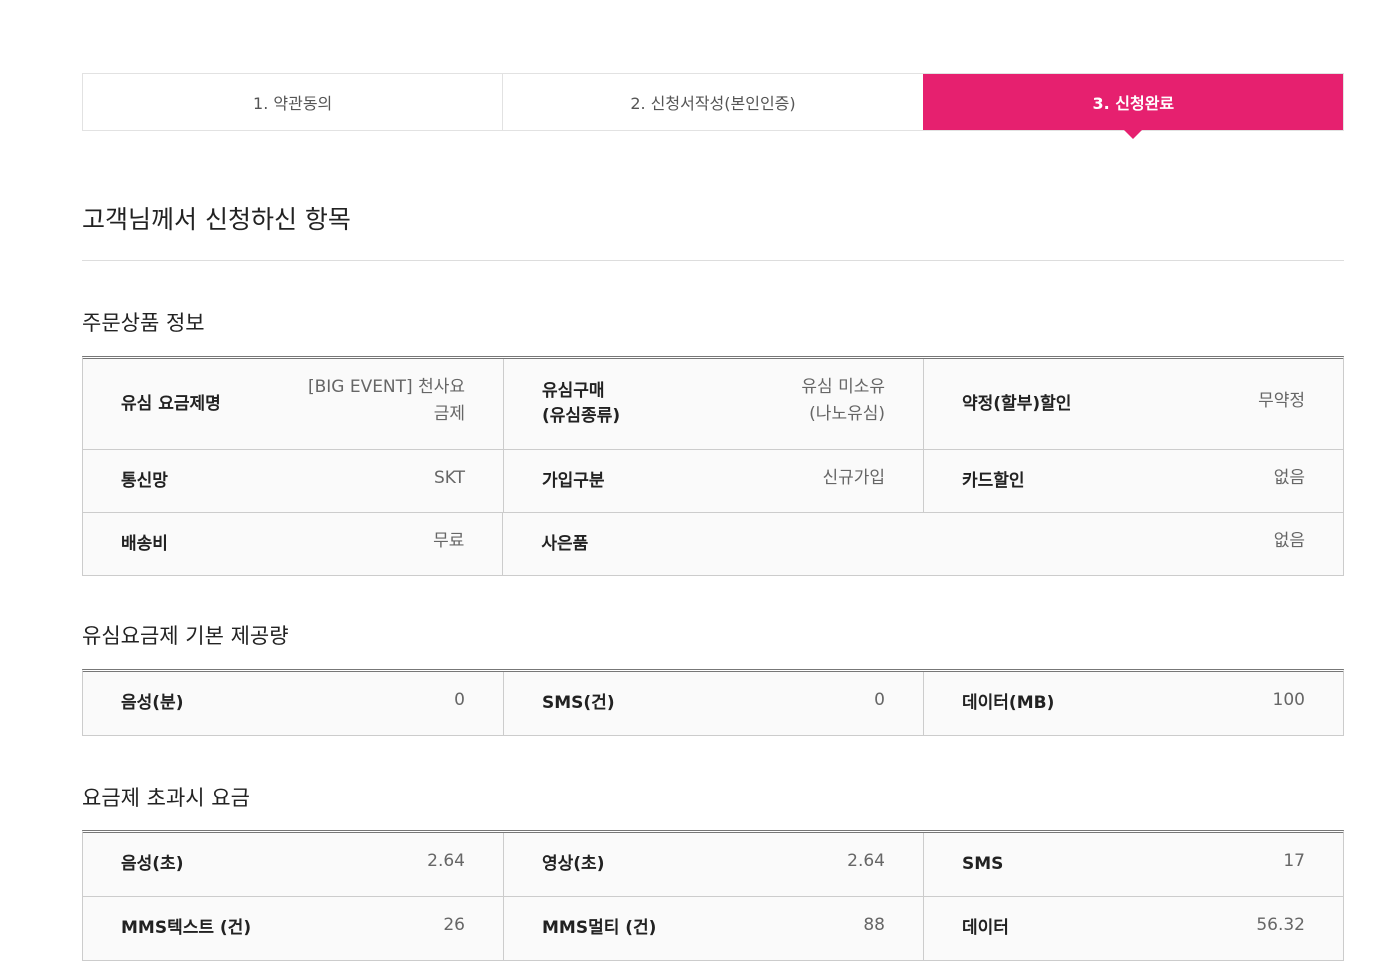 The height and width of the screenshot is (970, 1381). I want to click on data-fee-cell: 데이터 56.32, so click(1133, 928).